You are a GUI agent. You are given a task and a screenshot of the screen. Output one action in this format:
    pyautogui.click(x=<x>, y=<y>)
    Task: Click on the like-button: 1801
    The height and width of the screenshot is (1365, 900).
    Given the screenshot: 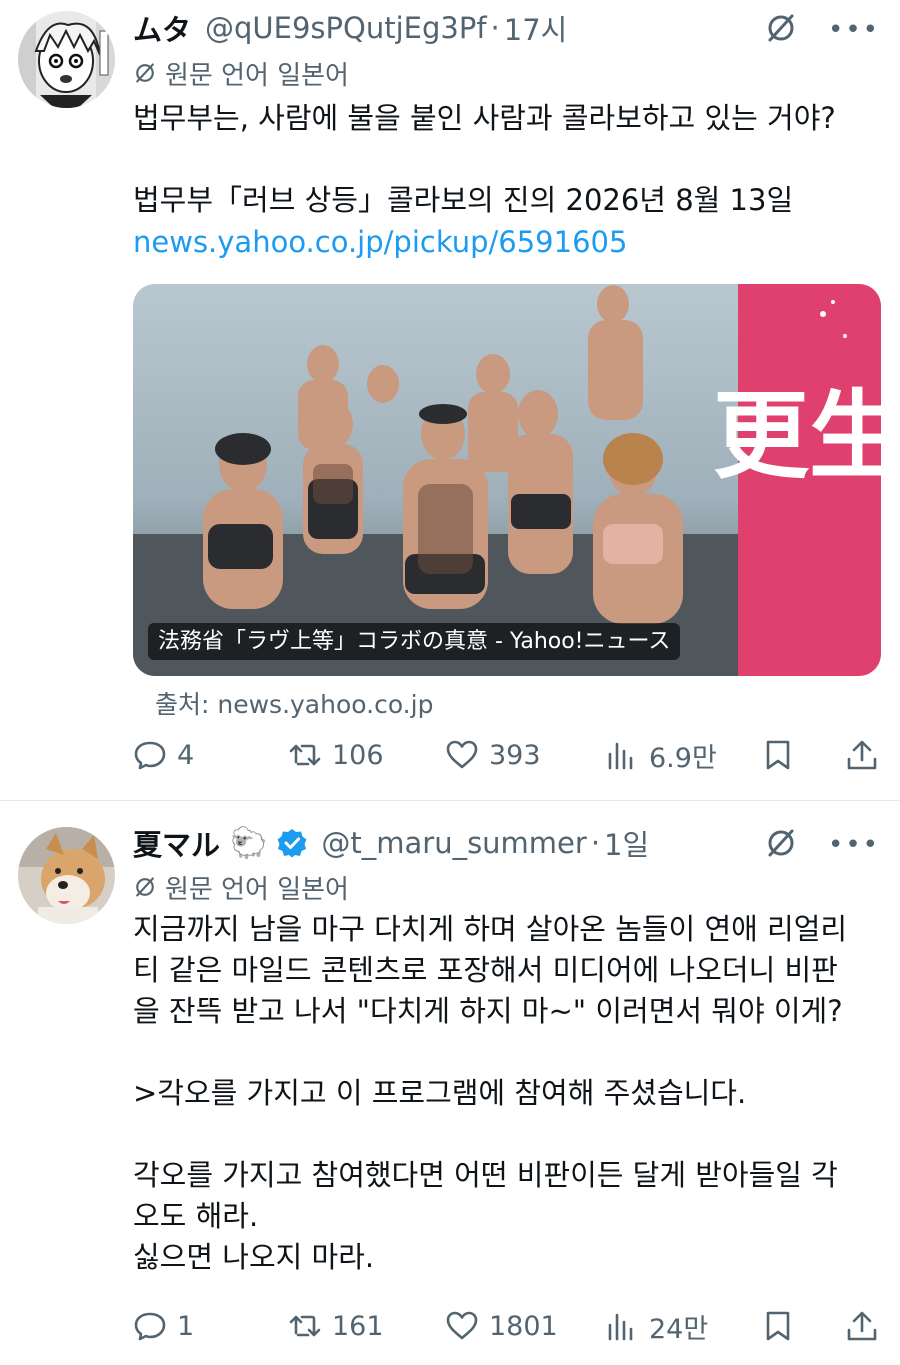 What is the action you would take?
    pyautogui.click(x=501, y=1326)
    